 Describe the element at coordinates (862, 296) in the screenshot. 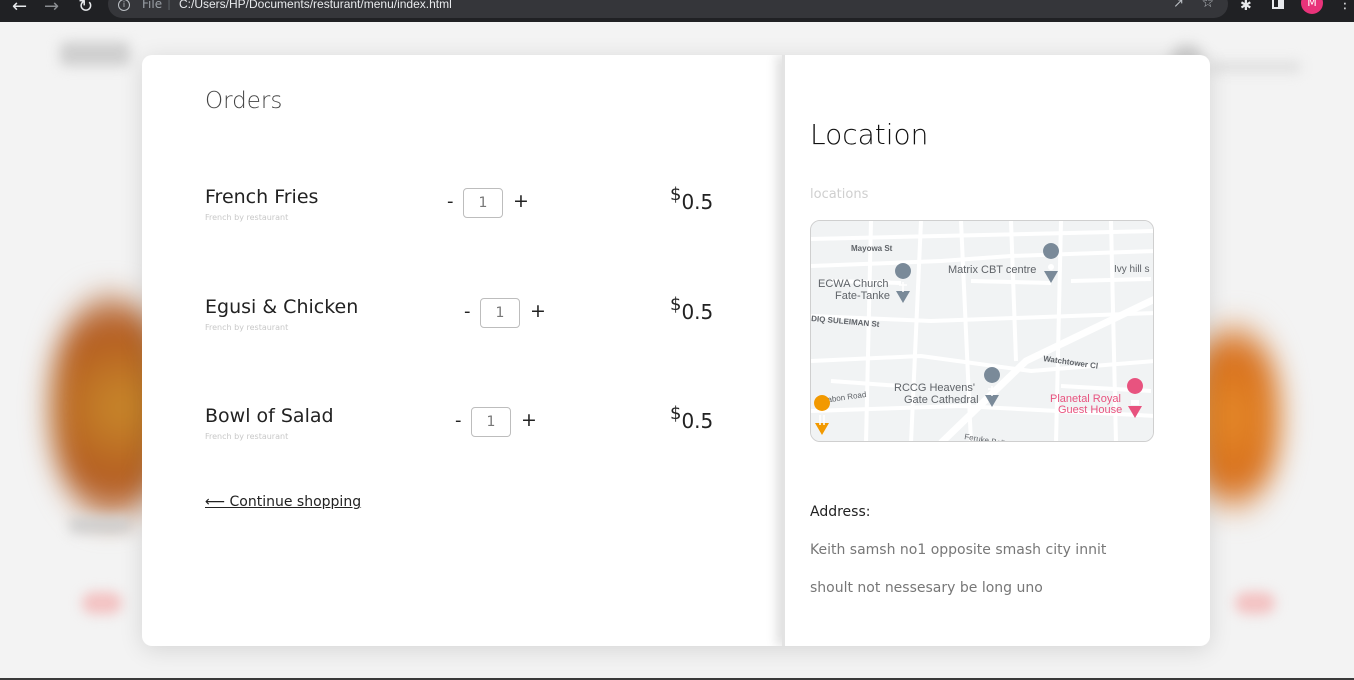

I see `map-place-label: Fate-Tanke` at that location.